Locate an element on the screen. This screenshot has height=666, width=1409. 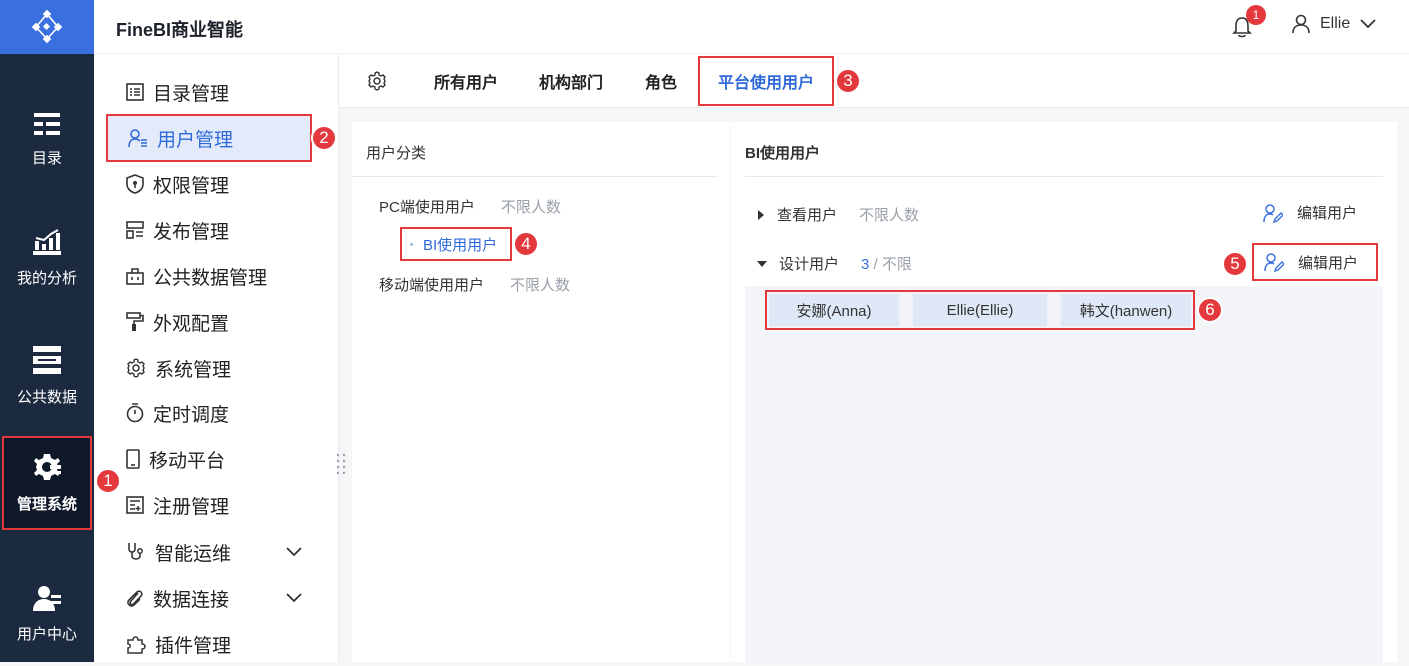
category-bi-users: BI使用用户 is located at coordinates (456, 244).